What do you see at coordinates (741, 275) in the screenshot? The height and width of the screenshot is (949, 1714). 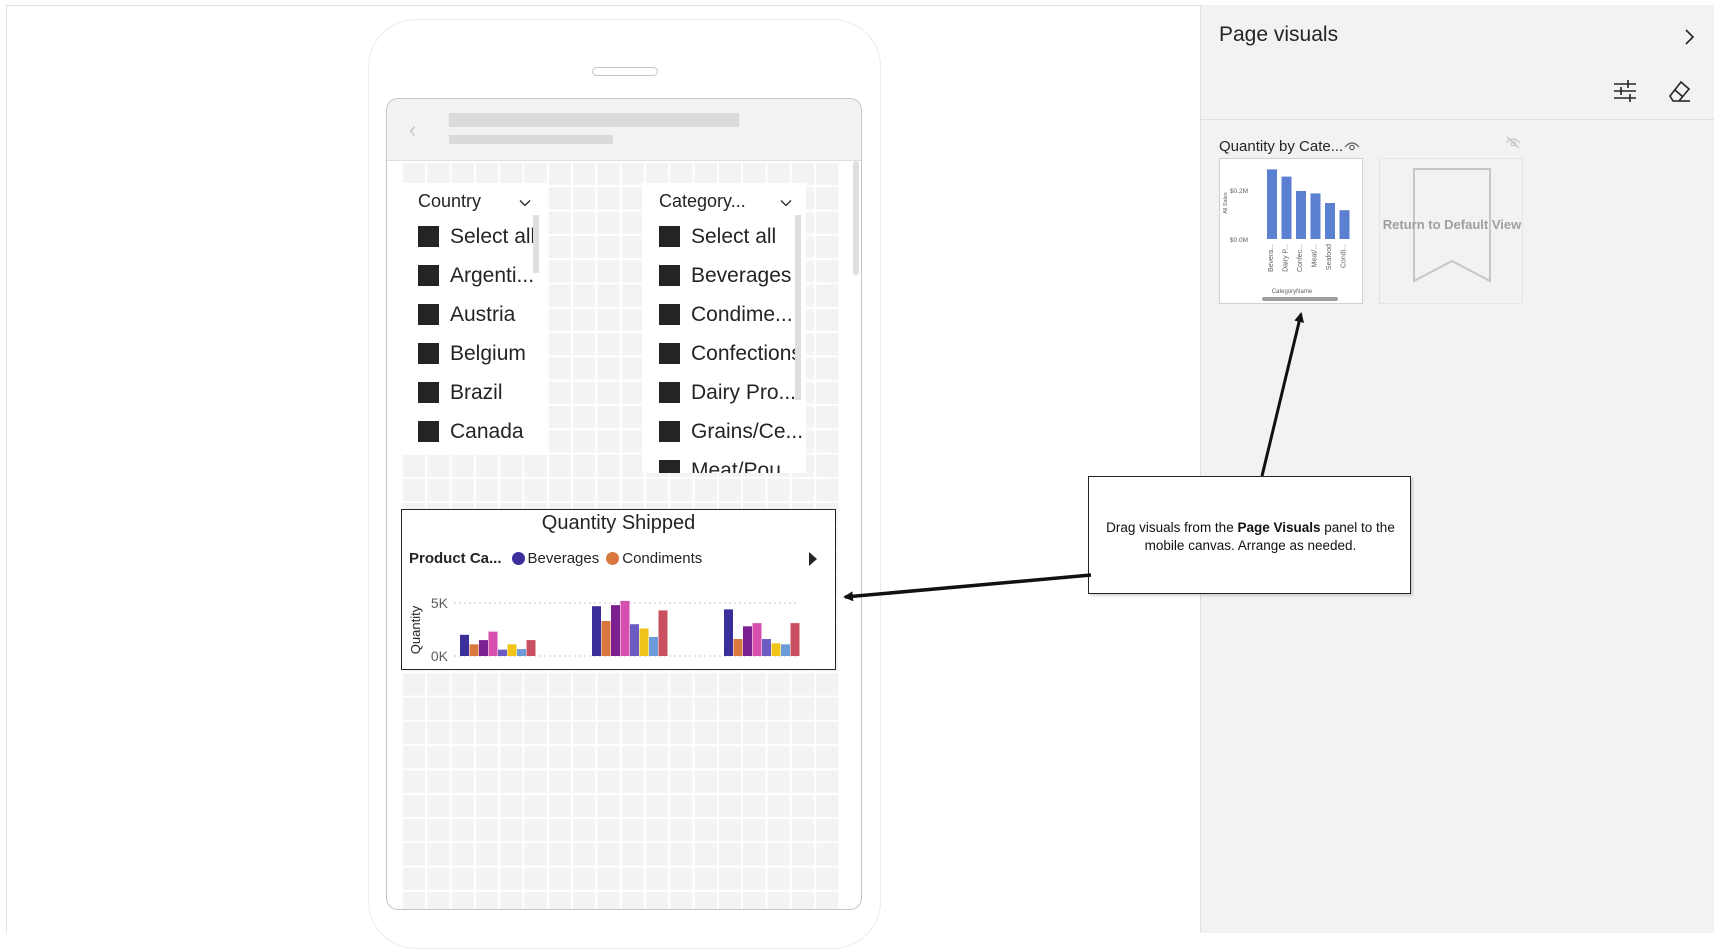 I see `slicer-item-label: Beverages` at bounding box center [741, 275].